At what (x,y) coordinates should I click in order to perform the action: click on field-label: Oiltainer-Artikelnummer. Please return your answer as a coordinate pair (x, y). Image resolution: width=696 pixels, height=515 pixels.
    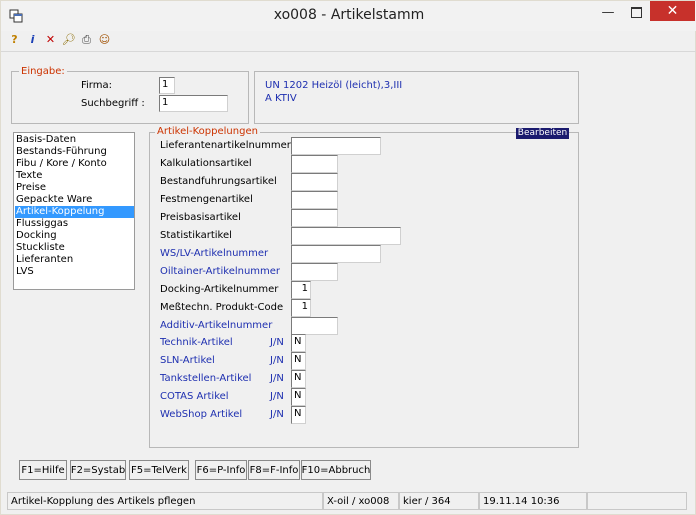
    Looking at the image, I should click on (220, 271).